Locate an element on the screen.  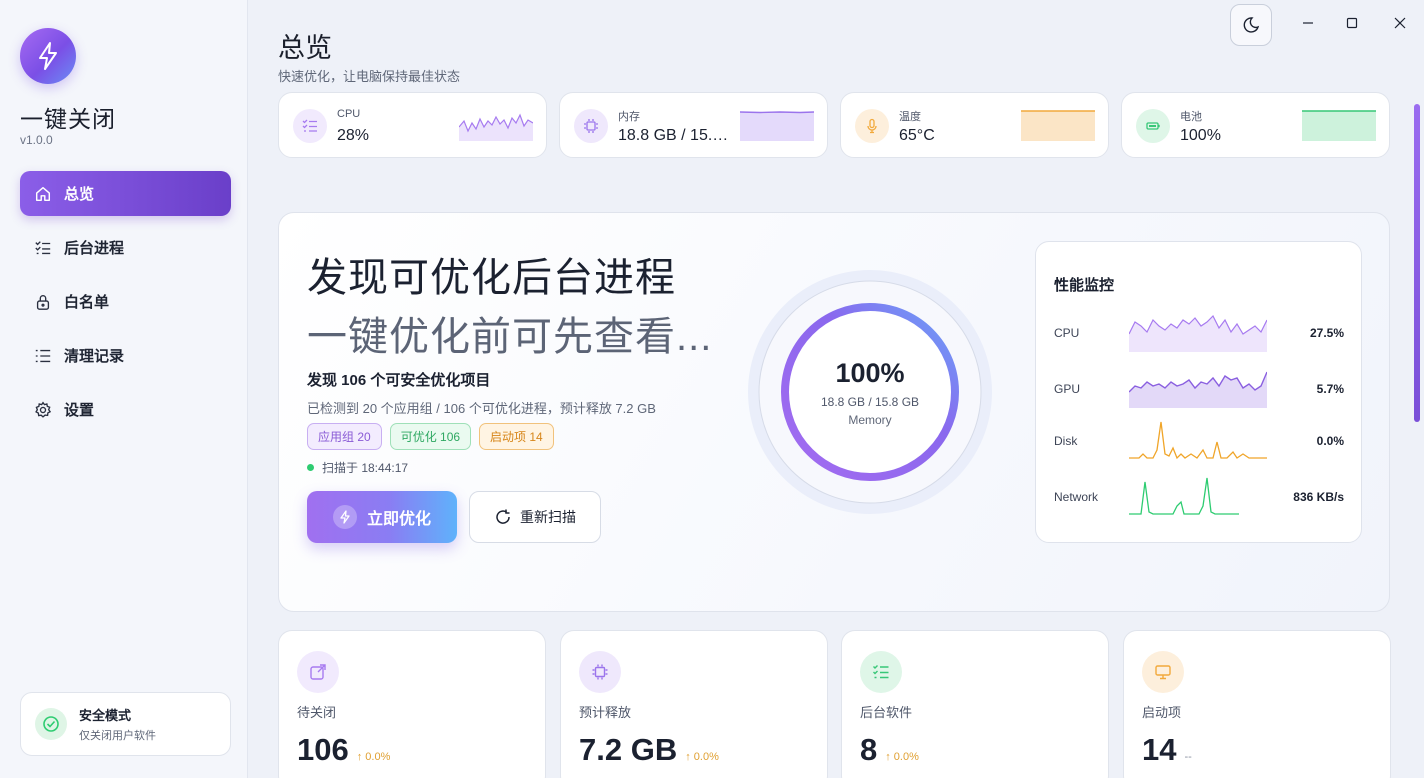
summary-delta: -- is located at coordinates (1188, 757).